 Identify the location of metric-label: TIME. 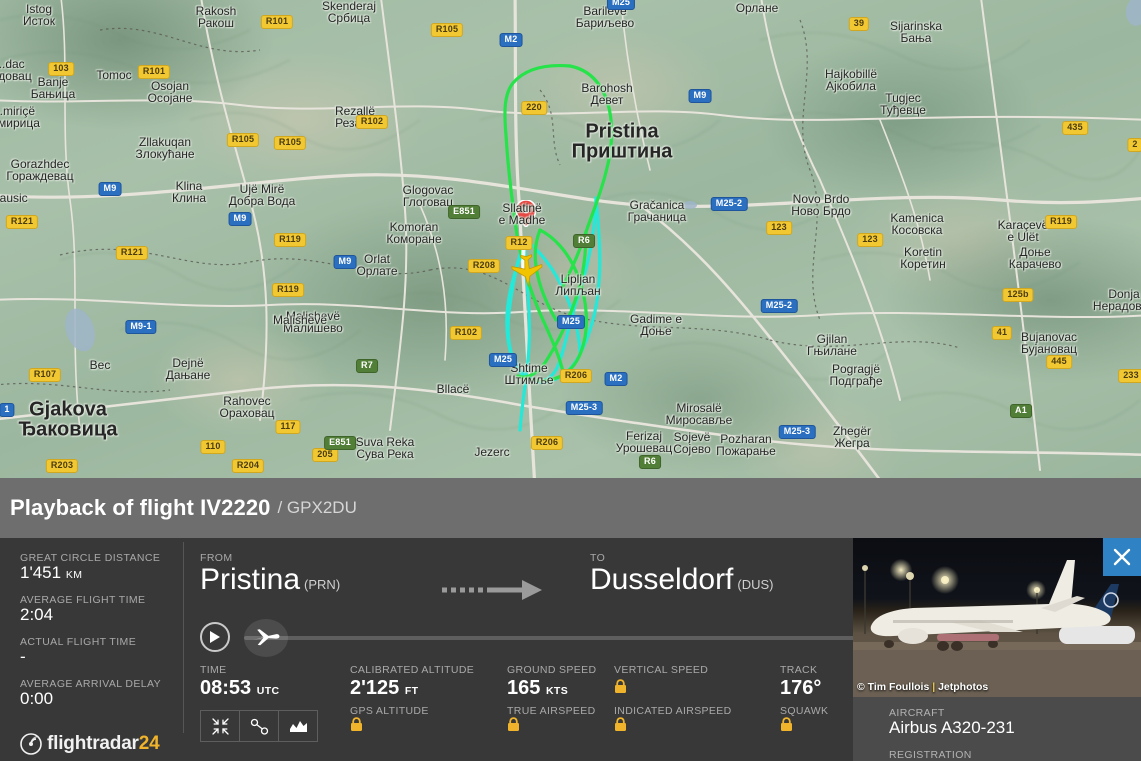
(213, 670).